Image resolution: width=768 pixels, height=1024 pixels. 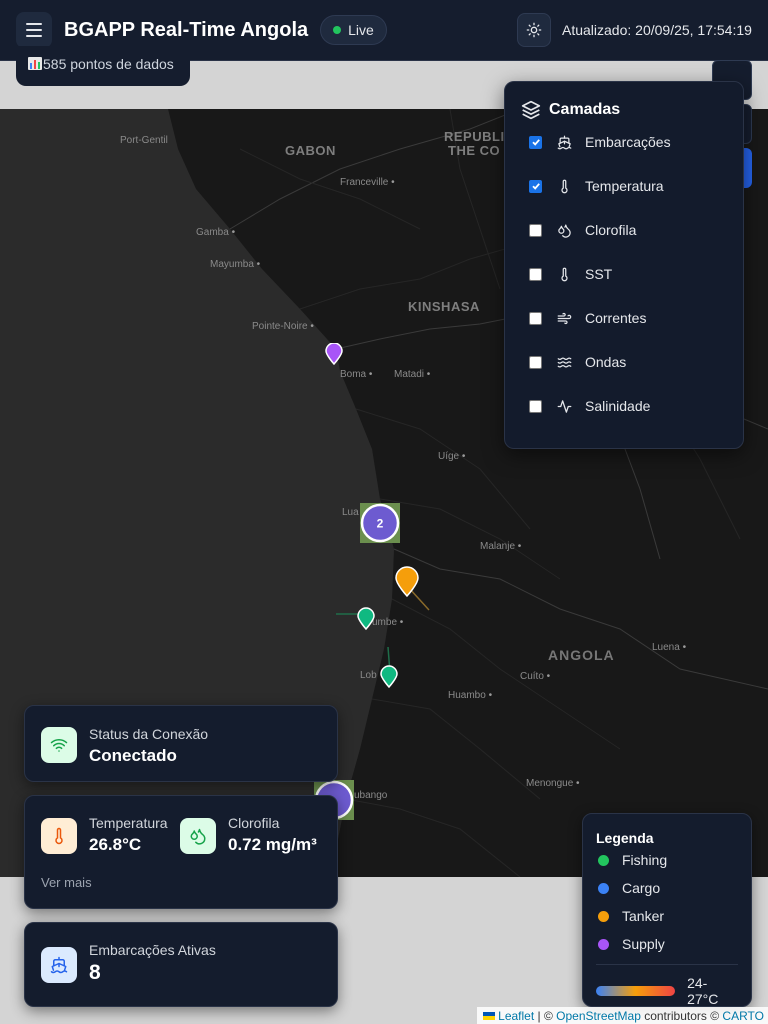 What do you see at coordinates (152, 950) in the screenshot?
I see `vessels-title: Embarcações Ativas` at bounding box center [152, 950].